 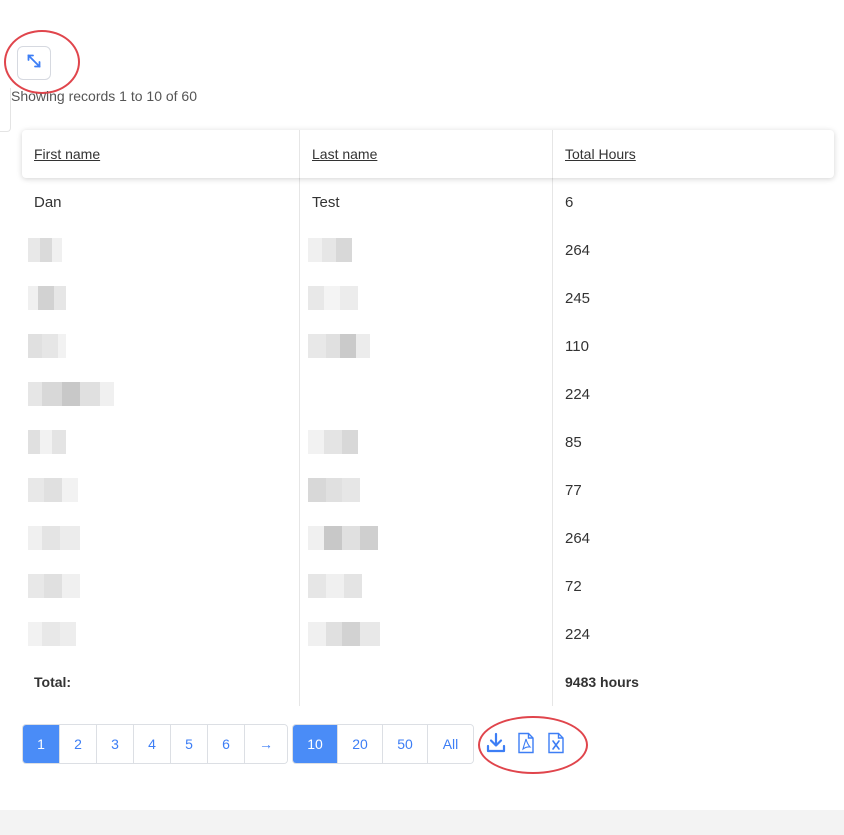 I want to click on header-first-name: First name, so click(x=161, y=154).